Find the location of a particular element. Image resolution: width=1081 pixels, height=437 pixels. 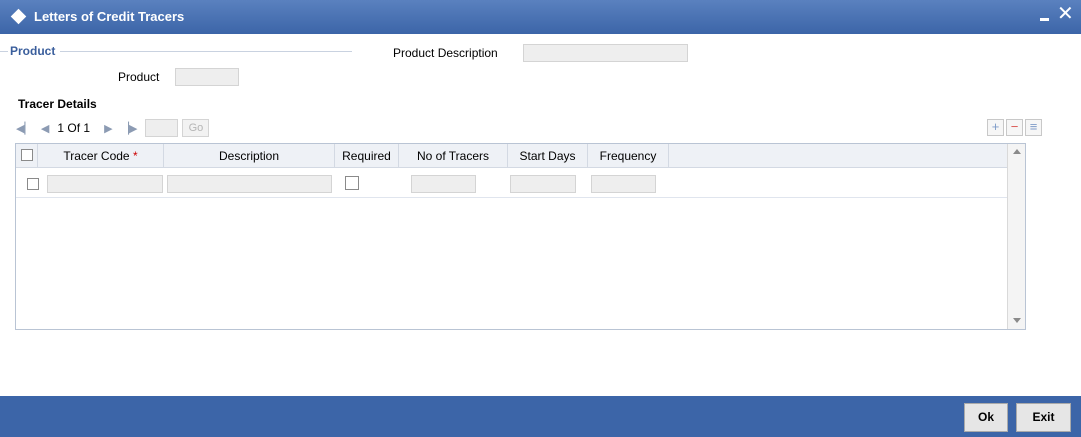

column-header-frequency: Frequency is located at coordinates (628, 156).